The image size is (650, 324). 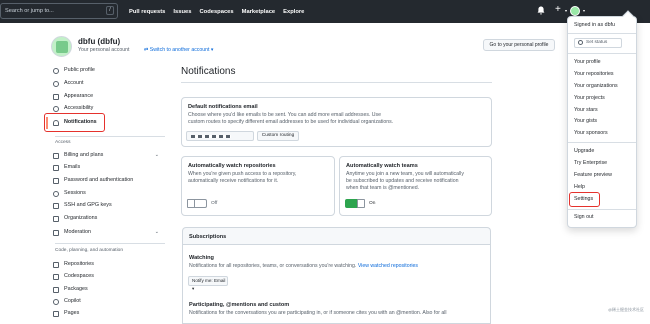 What do you see at coordinates (585, 121) in the screenshot?
I see `menu-your-gists: Your gists` at bounding box center [585, 121].